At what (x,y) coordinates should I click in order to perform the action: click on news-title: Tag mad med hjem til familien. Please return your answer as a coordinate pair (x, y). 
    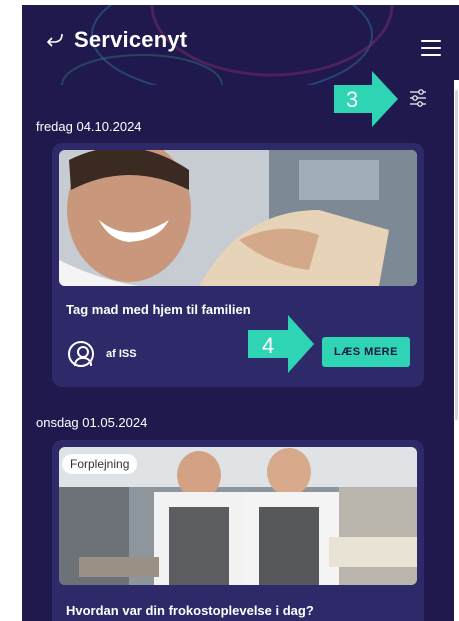
    Looking at the image, I should click on (158, 309).